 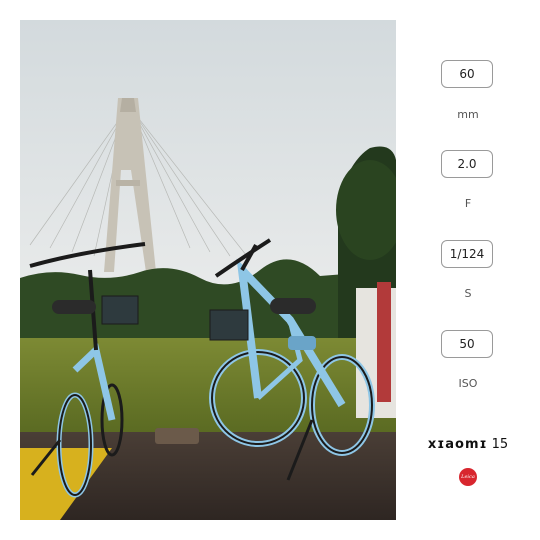 I want to click on aperture-unit: F, so click(x=468, y=203).